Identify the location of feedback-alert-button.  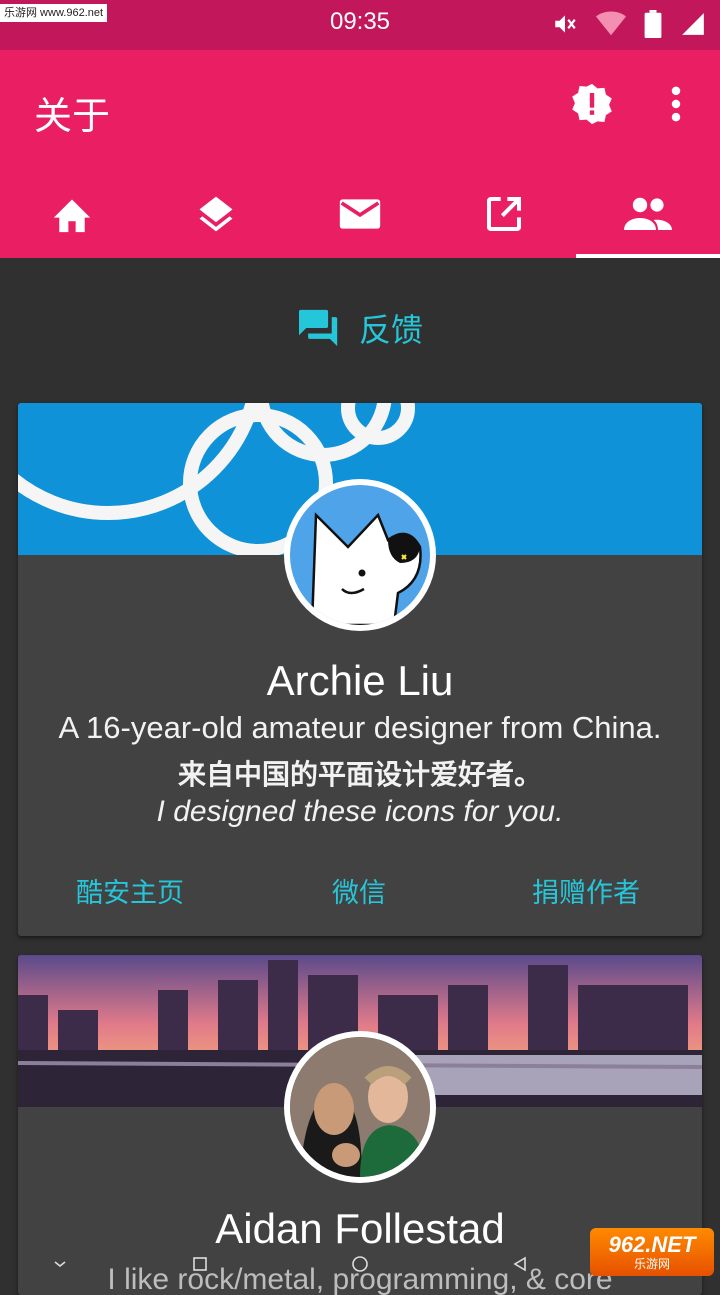
(592, 104).